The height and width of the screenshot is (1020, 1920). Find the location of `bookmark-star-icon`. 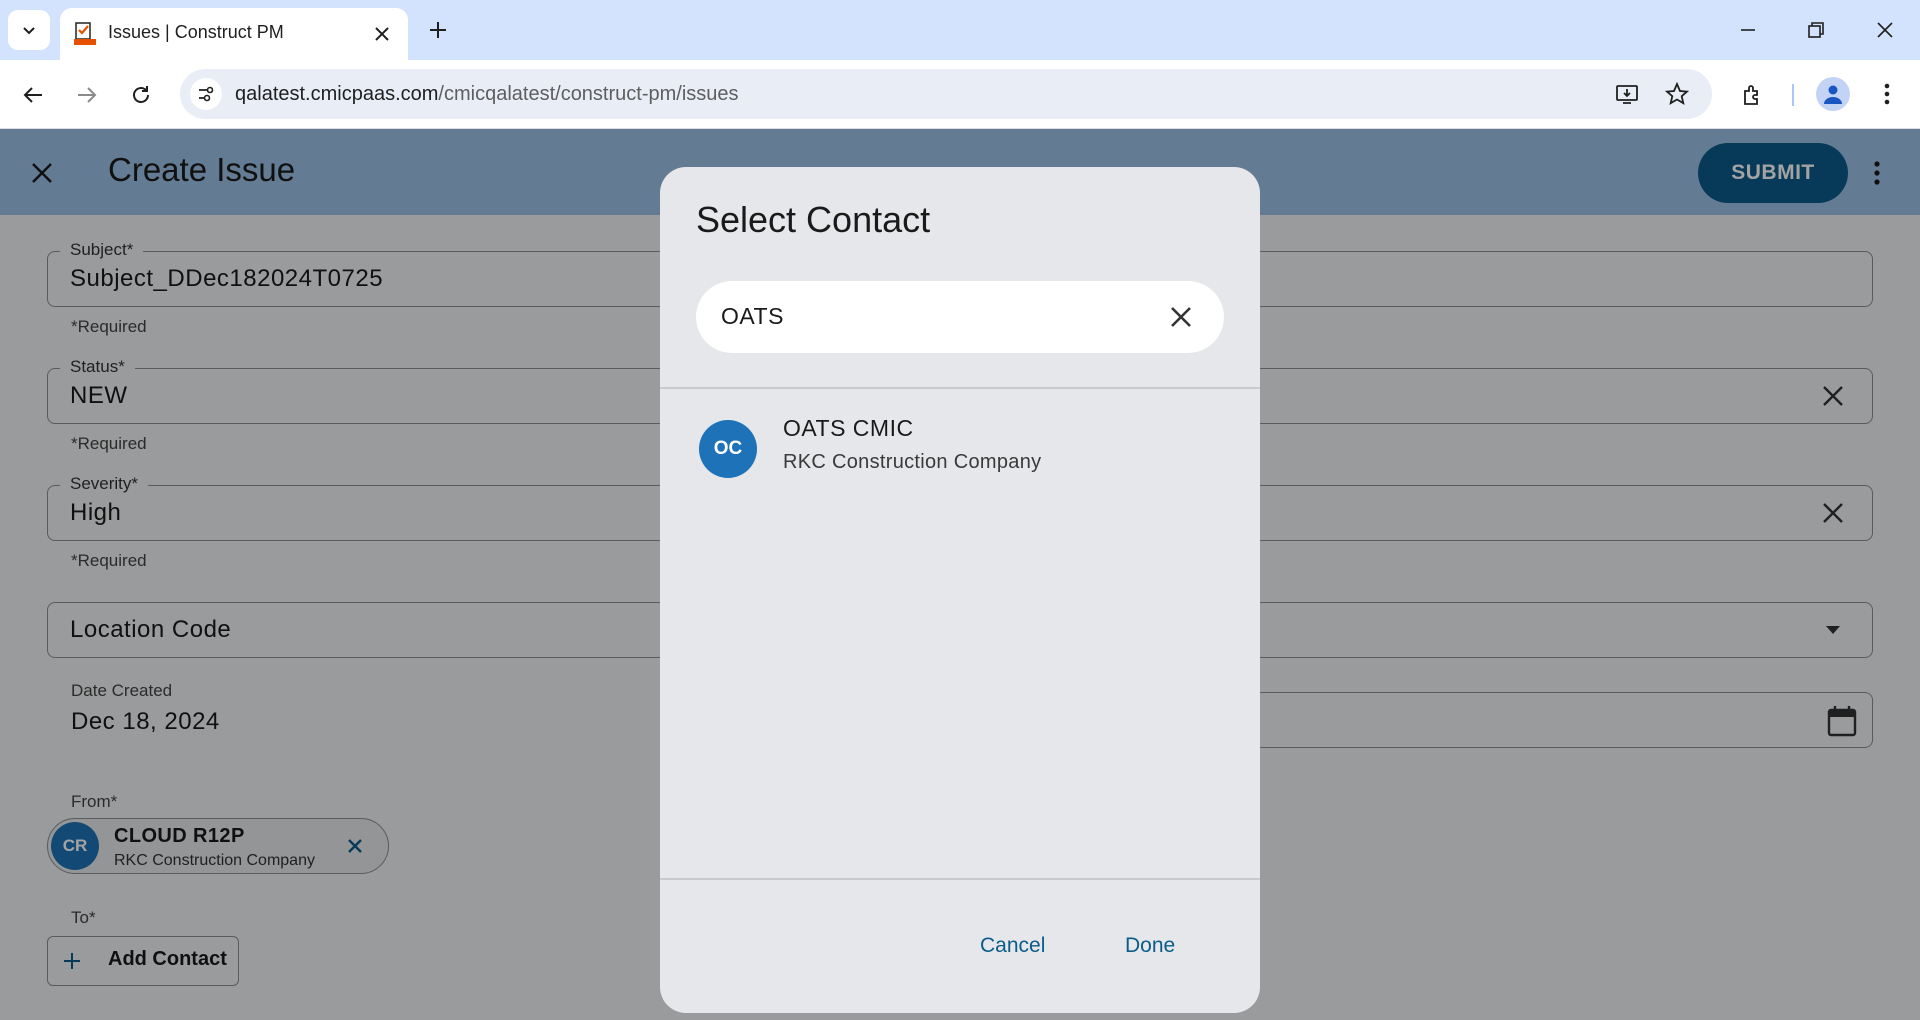

bookmark-star-icon is located at coordinates (1677, 94).